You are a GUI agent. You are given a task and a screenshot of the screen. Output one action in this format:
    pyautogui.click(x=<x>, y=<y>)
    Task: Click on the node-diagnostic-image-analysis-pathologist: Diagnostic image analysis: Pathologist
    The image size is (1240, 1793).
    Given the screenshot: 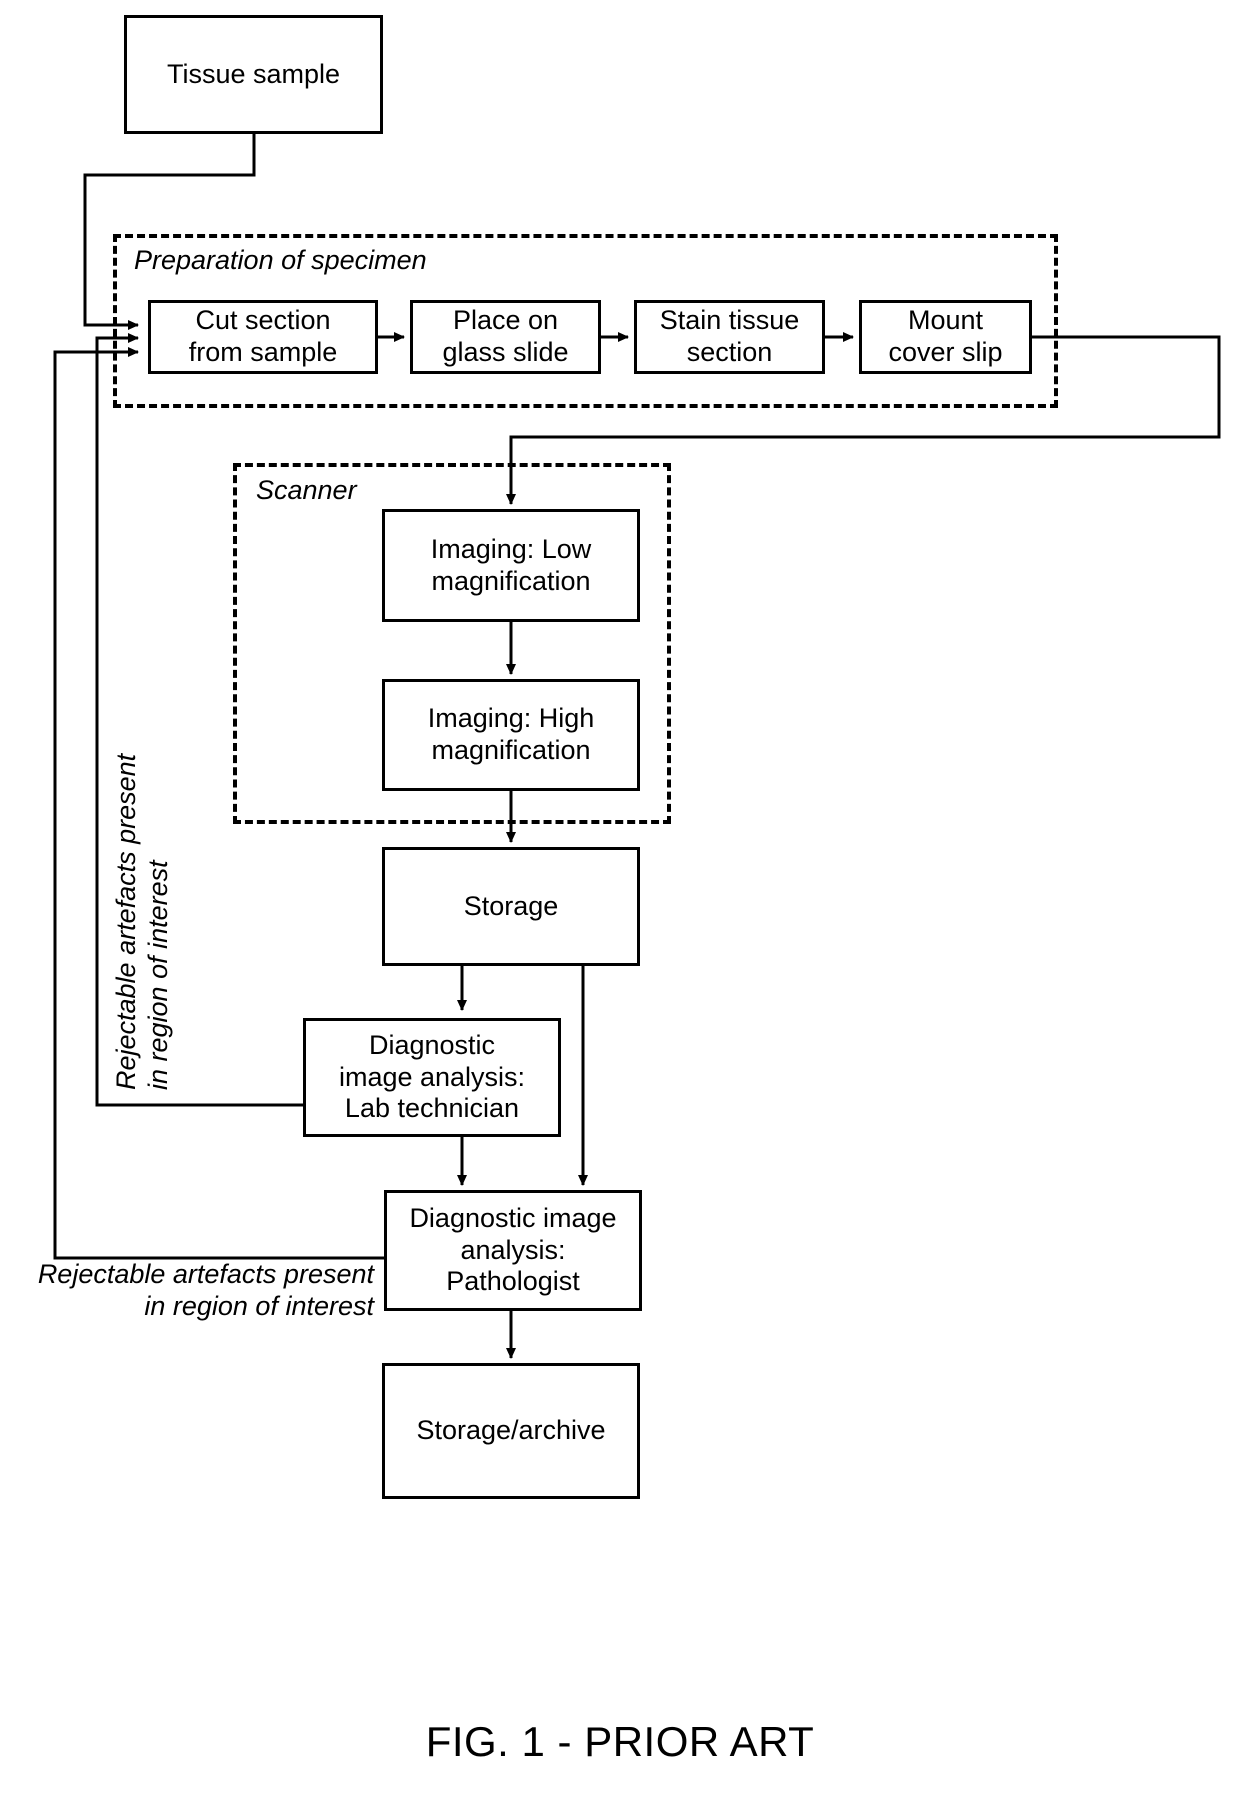 What is the action you would take?
    pyautogui.click(x=513, y=1250)
    